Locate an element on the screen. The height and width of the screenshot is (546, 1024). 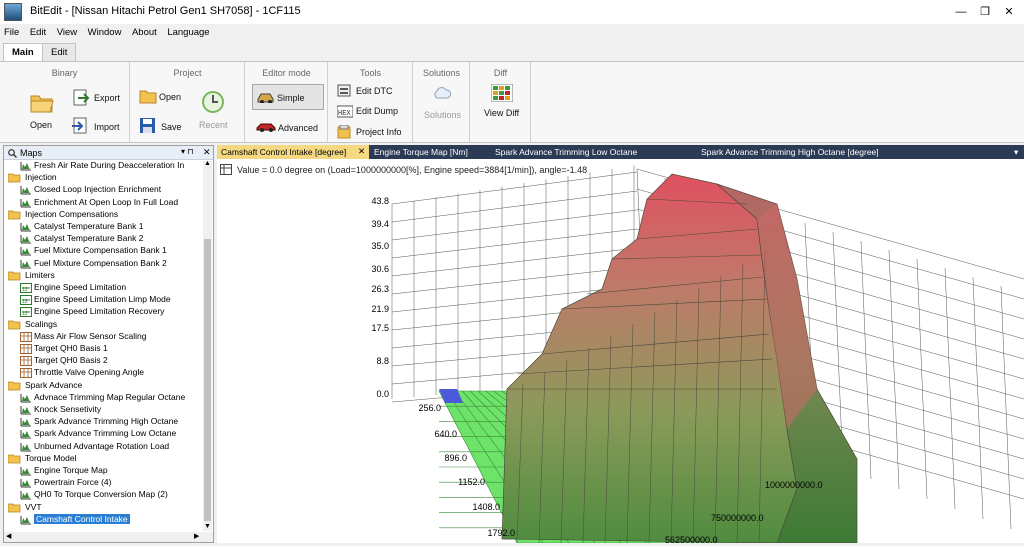
view-diff-icon is located at coordinates (502, 93).